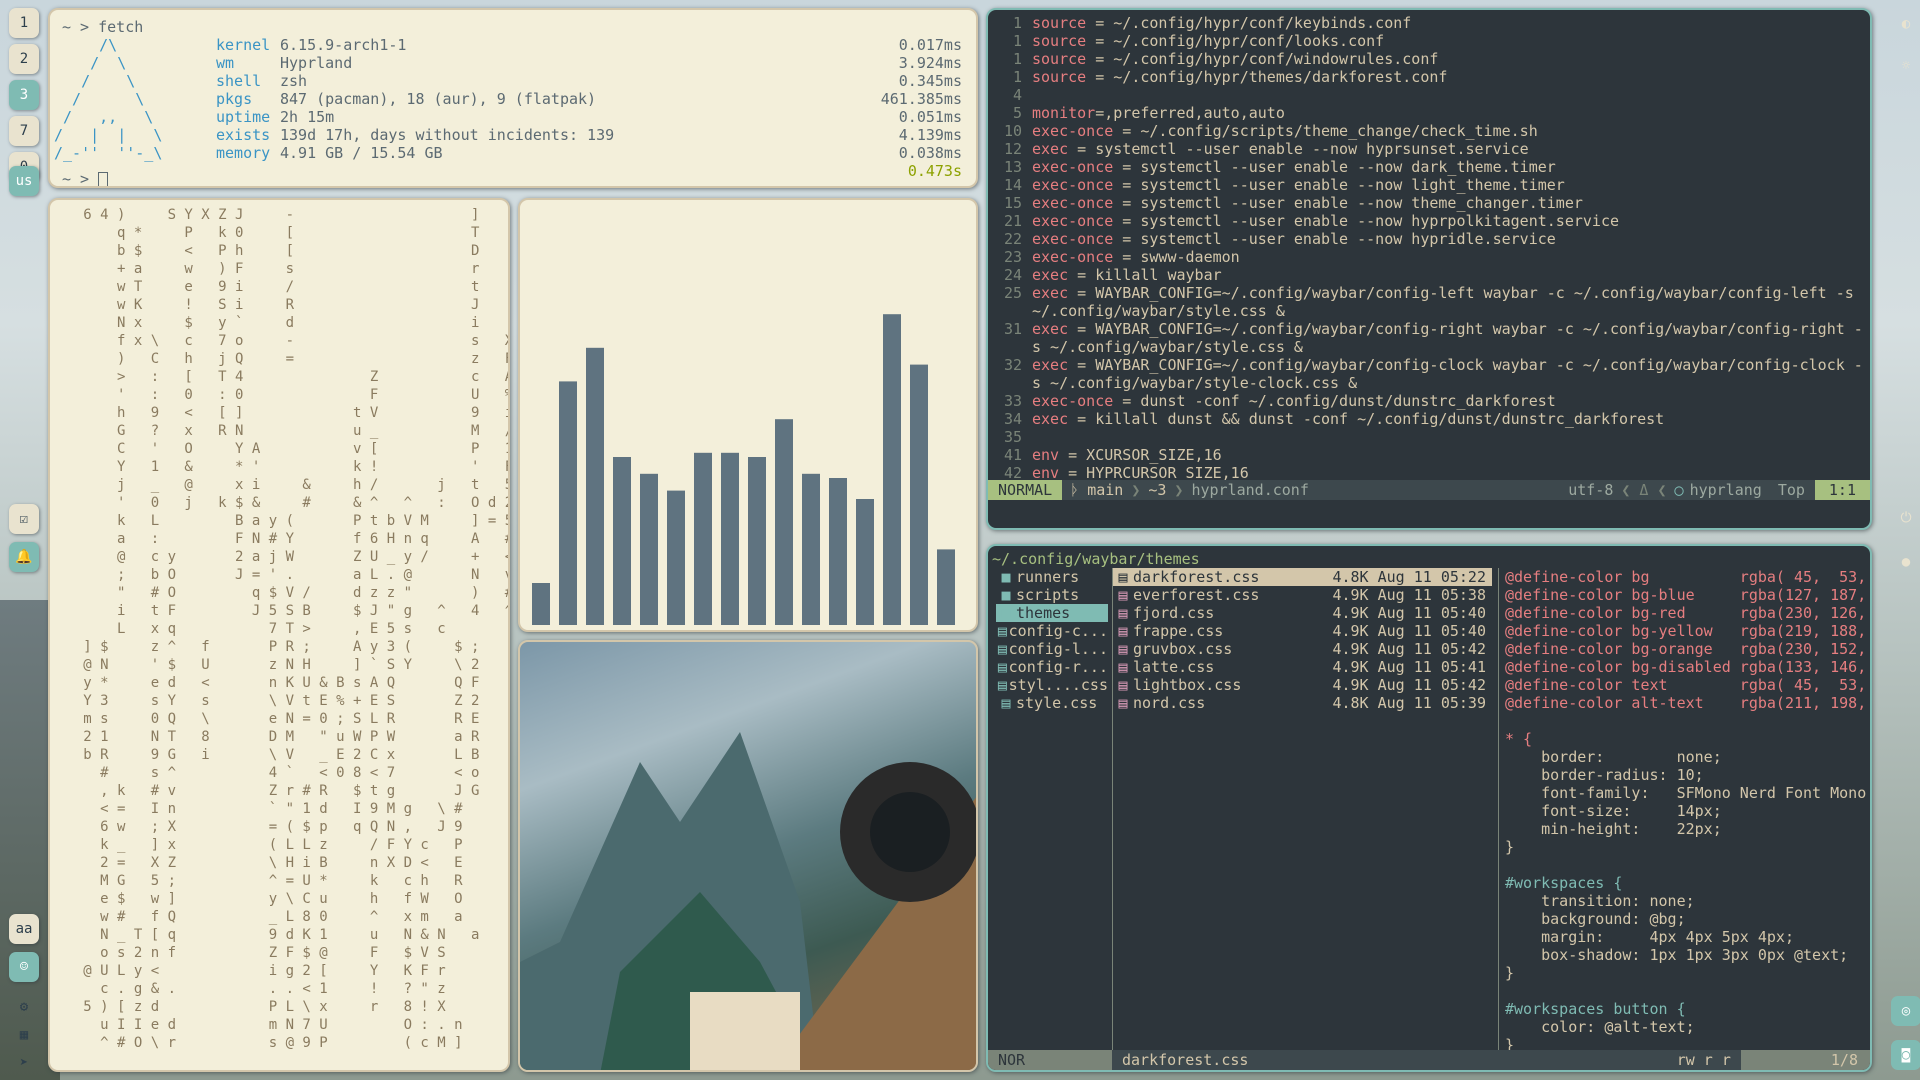 Image resolution: width=1920 pixels, height=1080 pixels. Describe the element at coordinates (1052, 595) in the screenshot. I see `directory-item: ■ scripts` at that location.